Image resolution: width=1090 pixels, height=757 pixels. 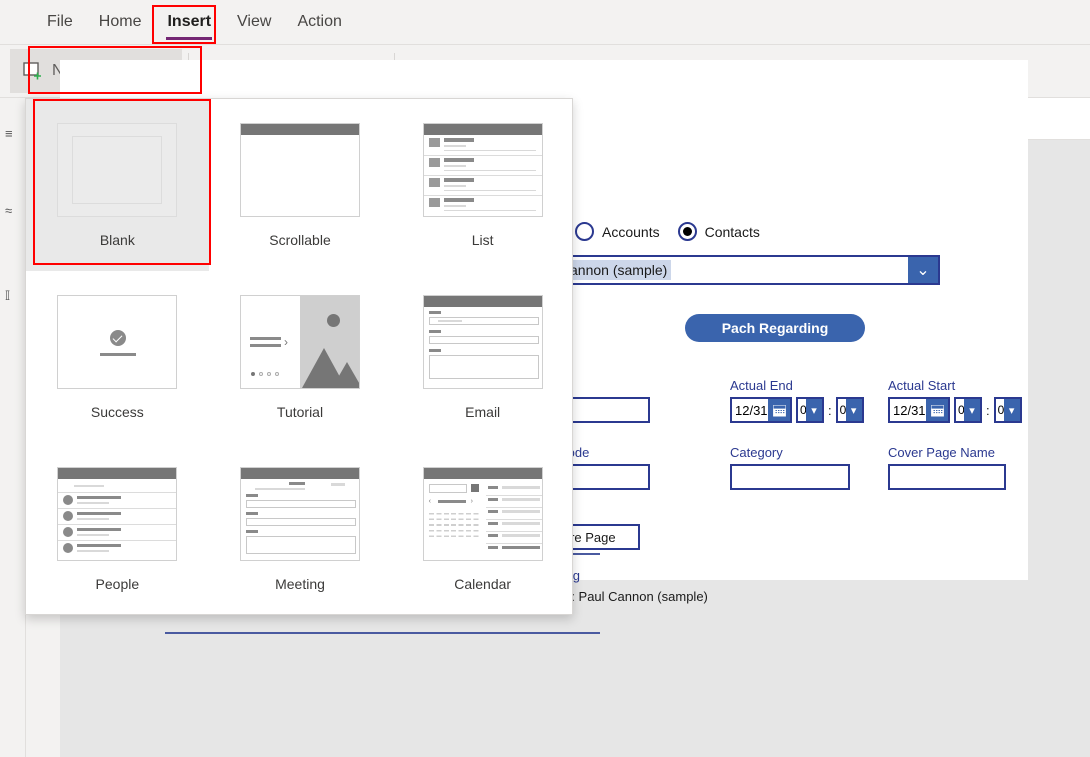 I want to click on template-caption: Calendar, so click(x=483, y=584).